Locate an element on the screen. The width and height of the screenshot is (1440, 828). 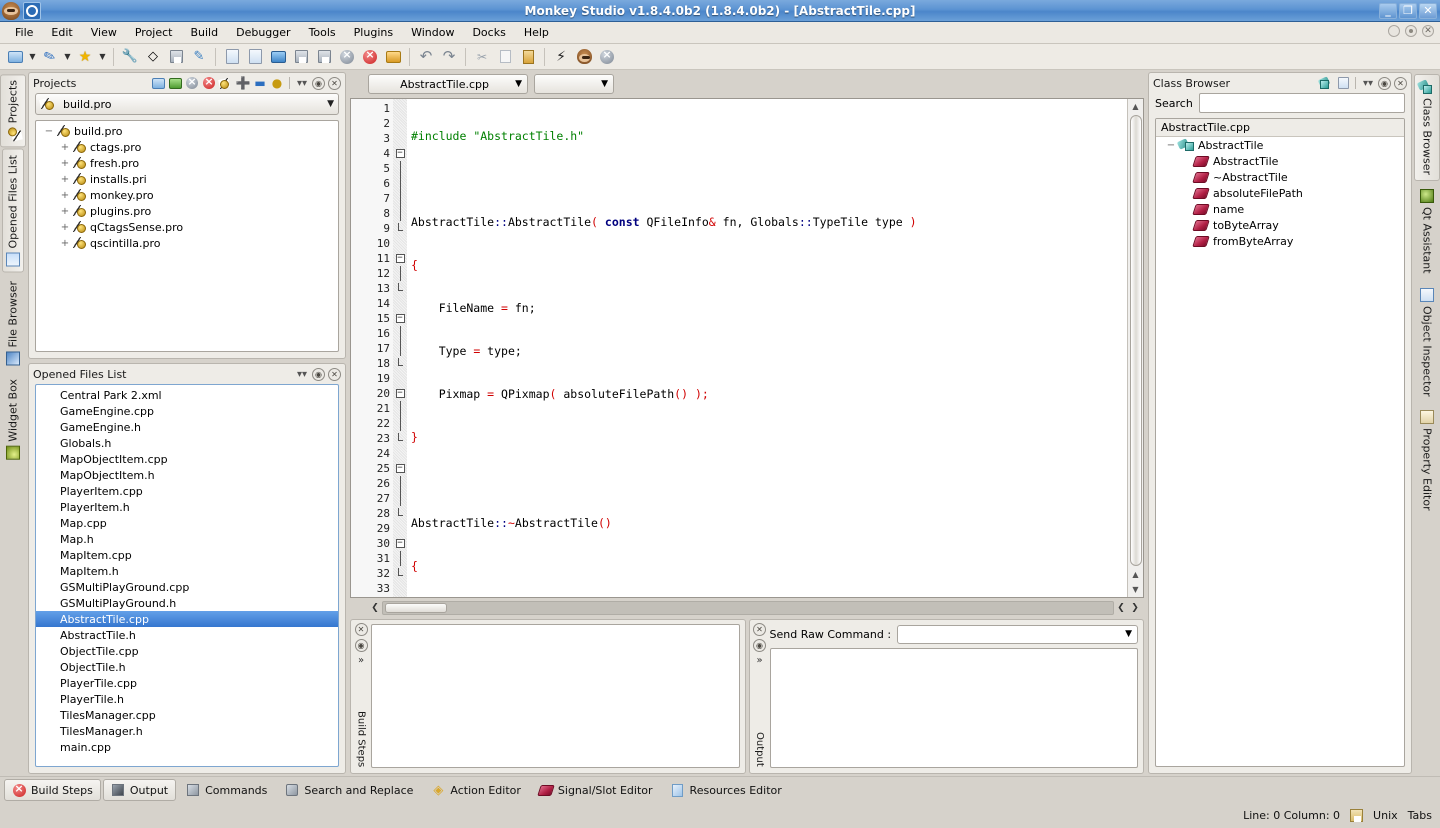
tab-action-editor: ◈ Action Editor is located at coordinates (476, 790).